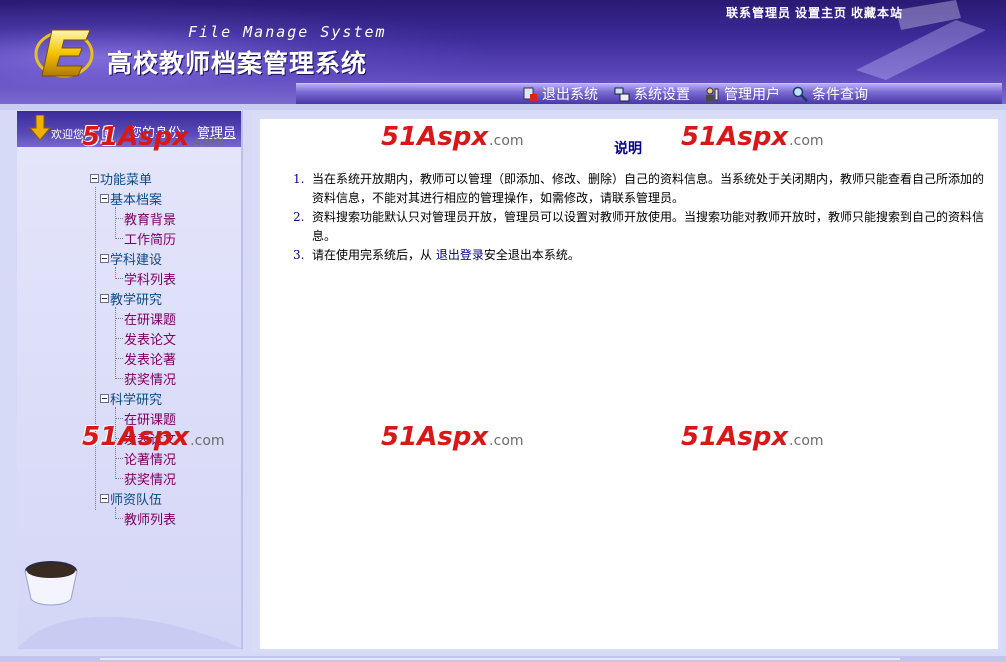 The image size is (1006, 662). Describe the element at coordinates (877, 13) in the screenshot. I see `bookmark-site-link: 收藏本站` at that location.